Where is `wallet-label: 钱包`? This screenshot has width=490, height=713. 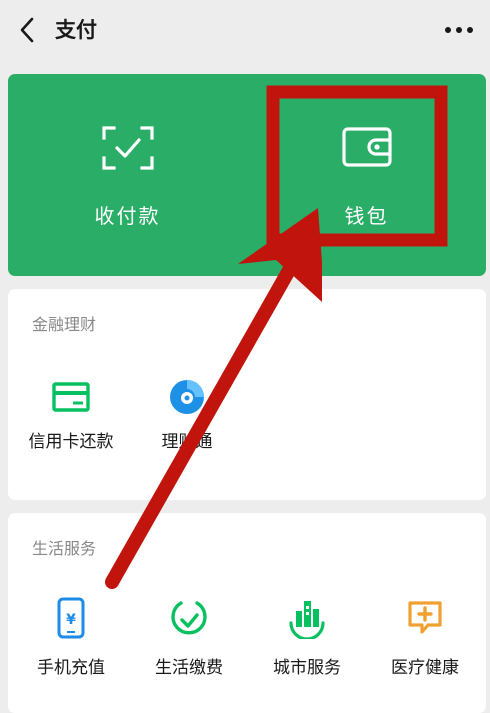 wallet-label: 钱包 is located at coordinates (366, 216).